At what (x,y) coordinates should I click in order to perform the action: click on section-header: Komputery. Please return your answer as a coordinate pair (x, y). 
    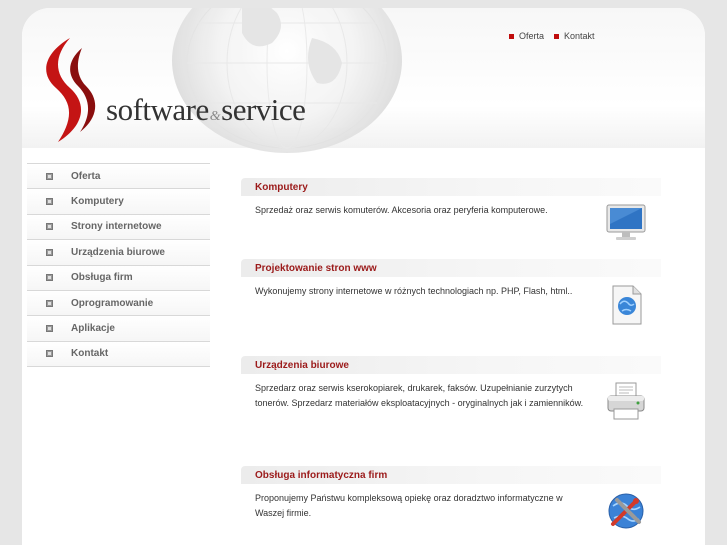
    Looking at the image, I should click on (451, 187).